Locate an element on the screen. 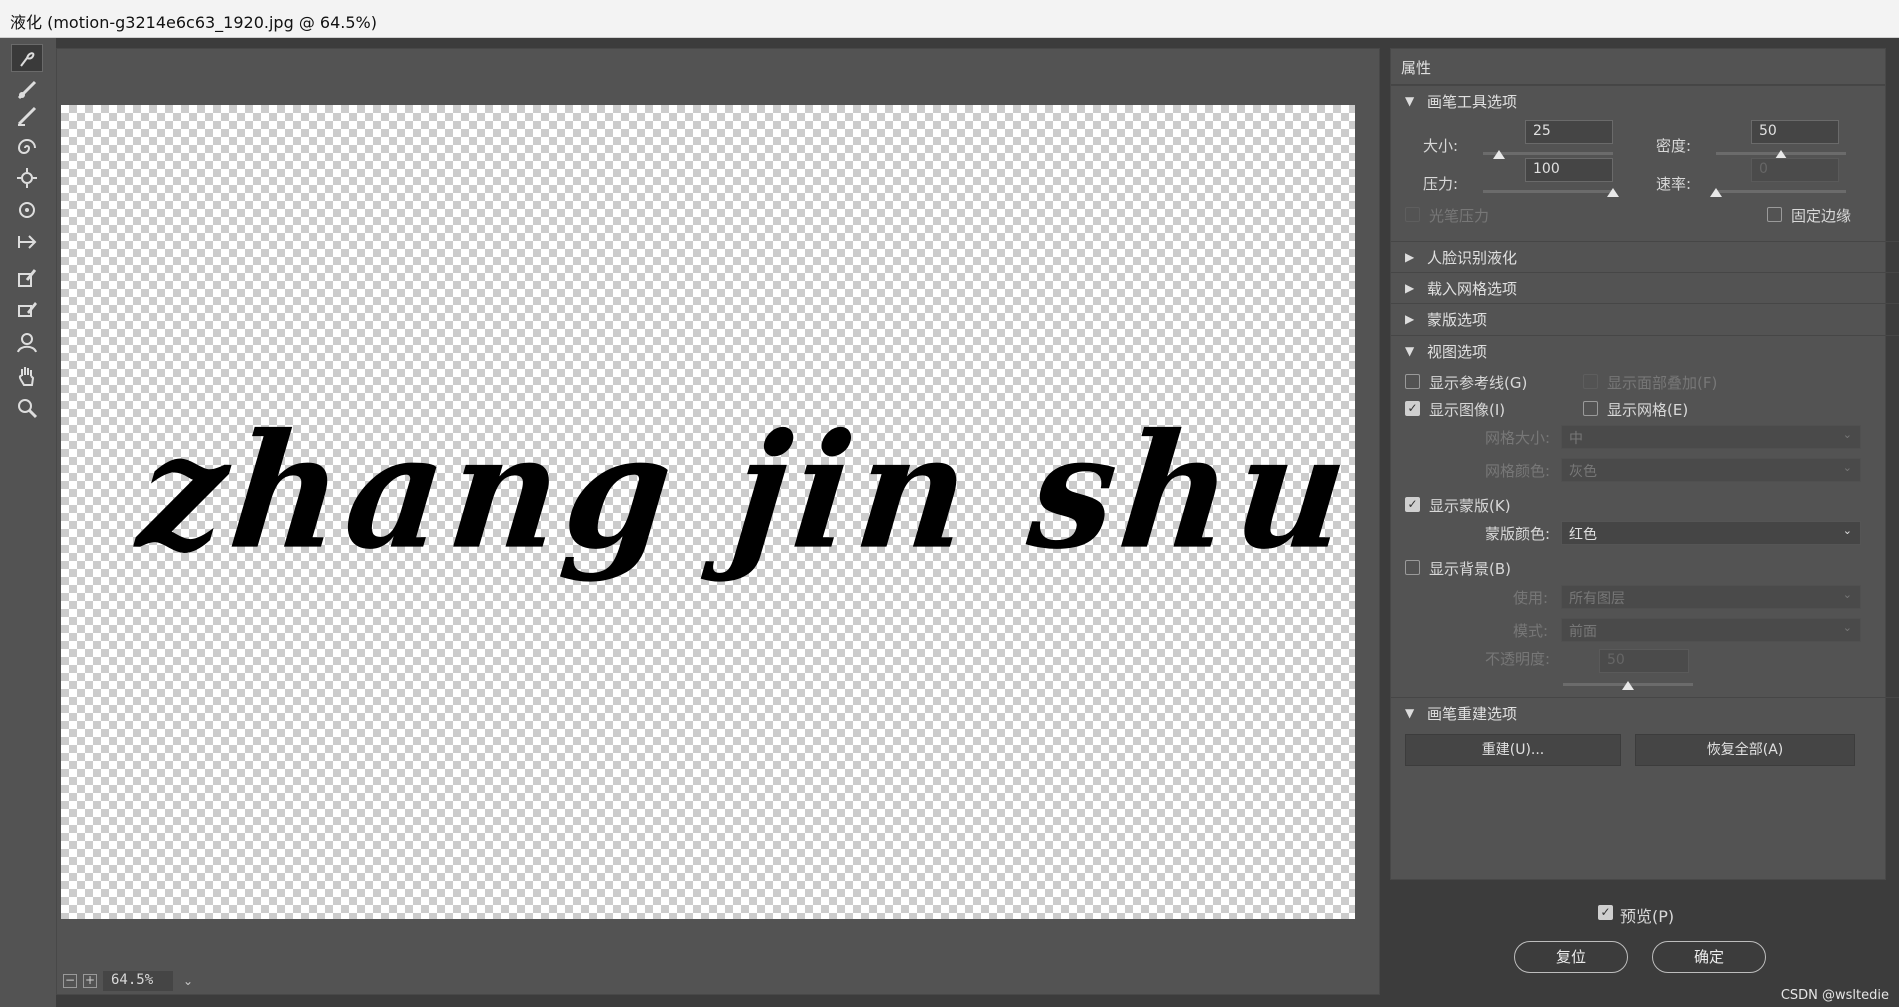  zoom-out-button: − is located at coordinates (70, 981).